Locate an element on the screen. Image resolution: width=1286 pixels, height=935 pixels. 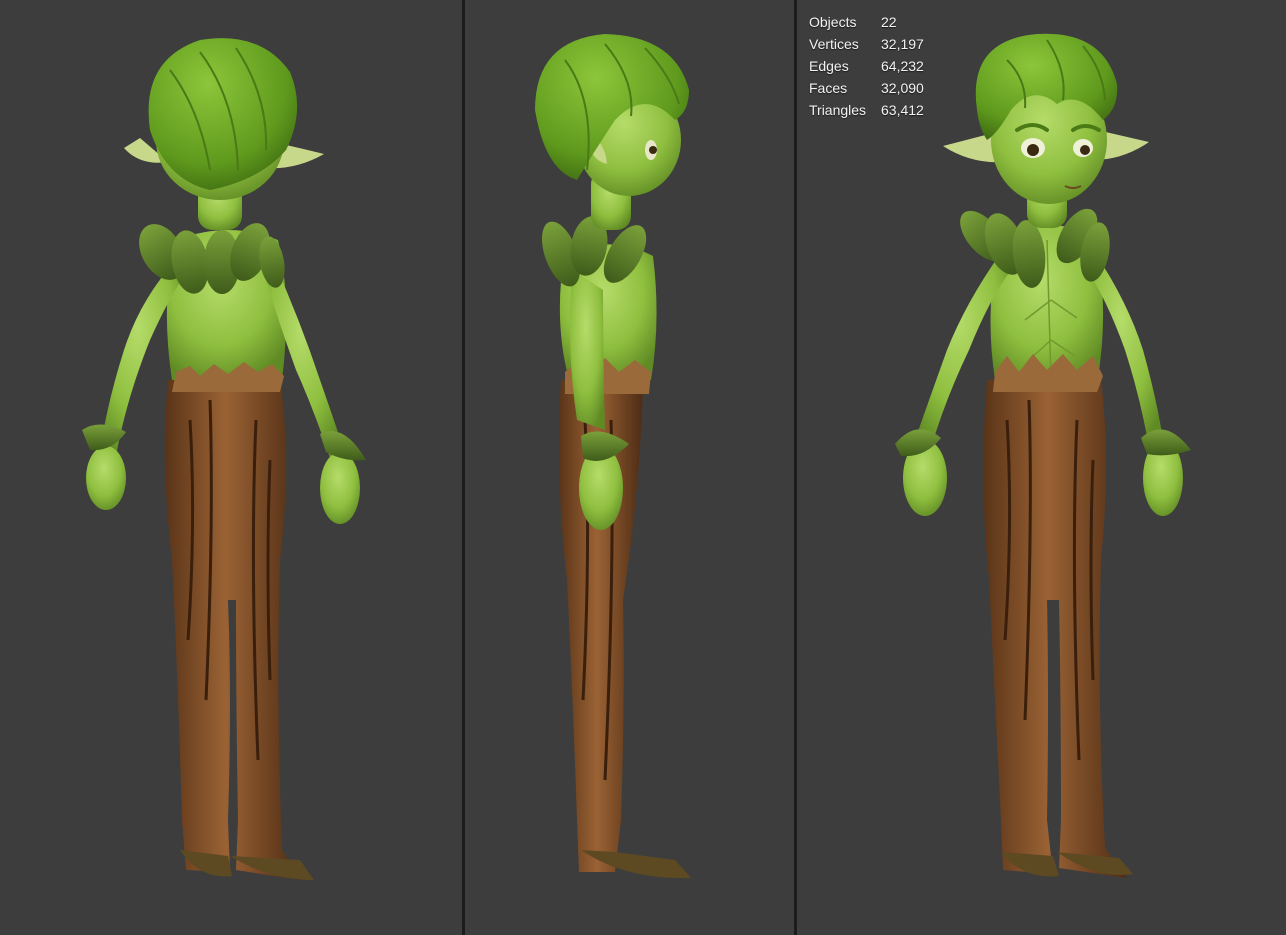
stat-value: 63,412 is located at coordinates (902, 110).